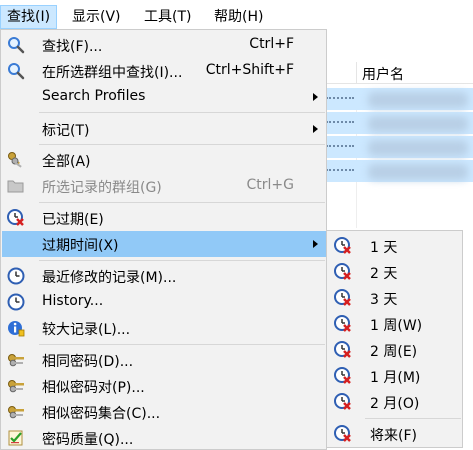 This screenshot has width=473, height=450. What do you see at coordinates (164, 186) in the screenshot?
I see `menu-item-selected-entry-group: 所选记录的群组(G) Ctrl+G` at bounding box center [164, 186].